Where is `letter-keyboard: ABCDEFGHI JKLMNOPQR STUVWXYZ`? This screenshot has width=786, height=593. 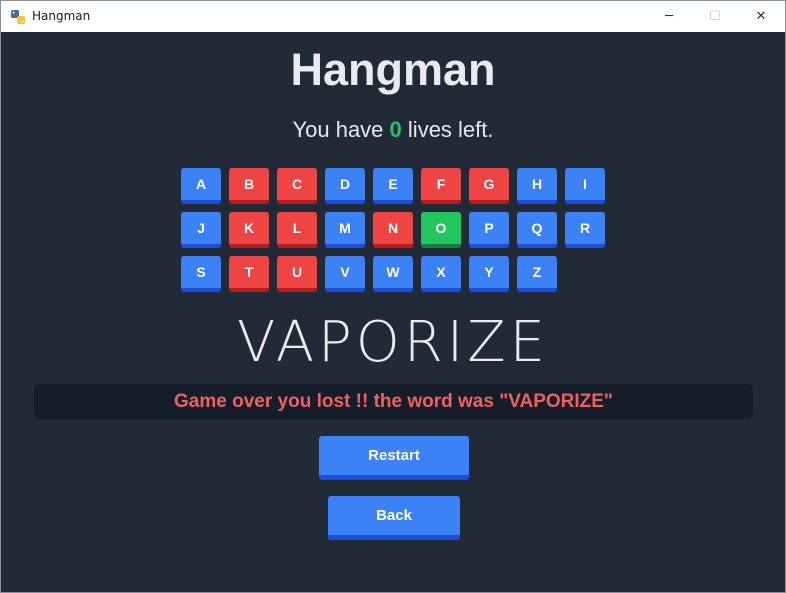
letter-keyboard: ABCDEFGHI JKLMNOPQR STUVWXYZ is located at coordinates (397, 233).